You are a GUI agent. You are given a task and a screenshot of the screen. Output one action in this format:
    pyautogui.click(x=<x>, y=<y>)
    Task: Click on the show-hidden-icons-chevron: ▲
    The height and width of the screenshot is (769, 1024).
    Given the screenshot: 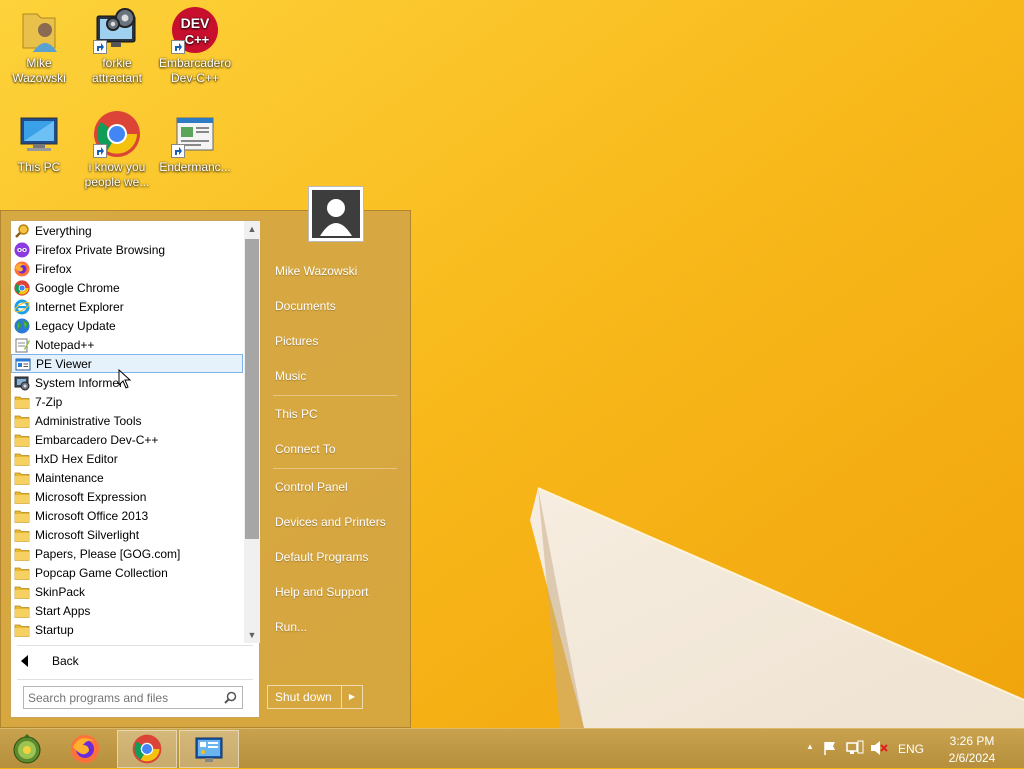 What is the action you would take?
    pyautogui.click(x=810, y=746)
    